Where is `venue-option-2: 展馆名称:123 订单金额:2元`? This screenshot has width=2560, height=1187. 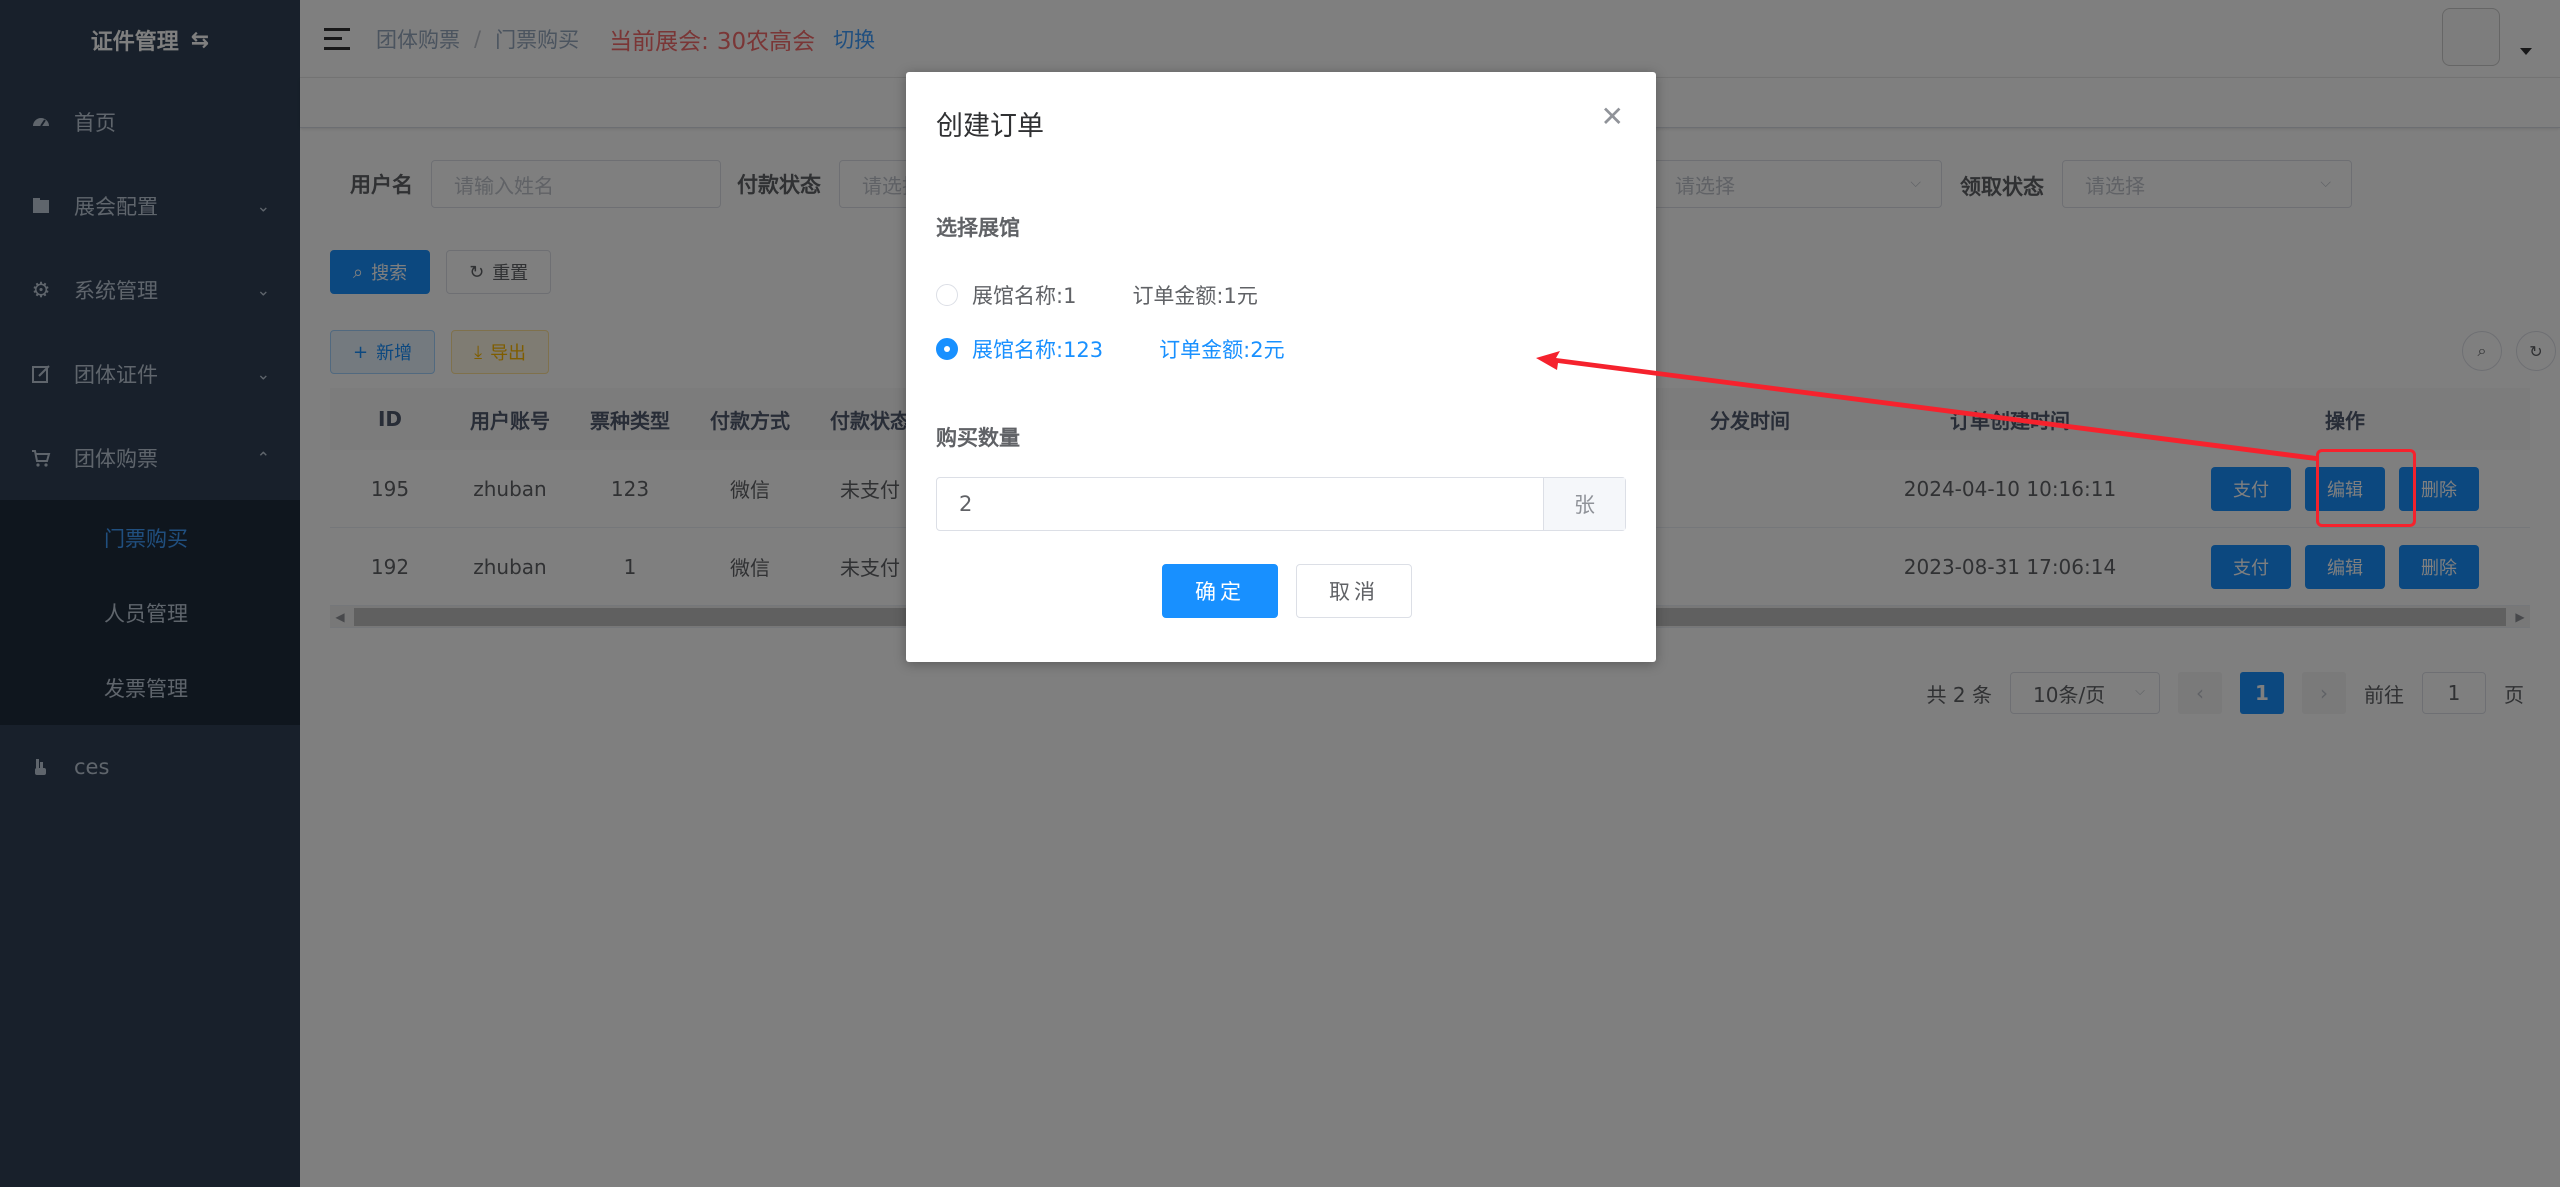 venue-option-2: 展馆名称:123 订单金额:2元 is located at coordinates (1110, 349).